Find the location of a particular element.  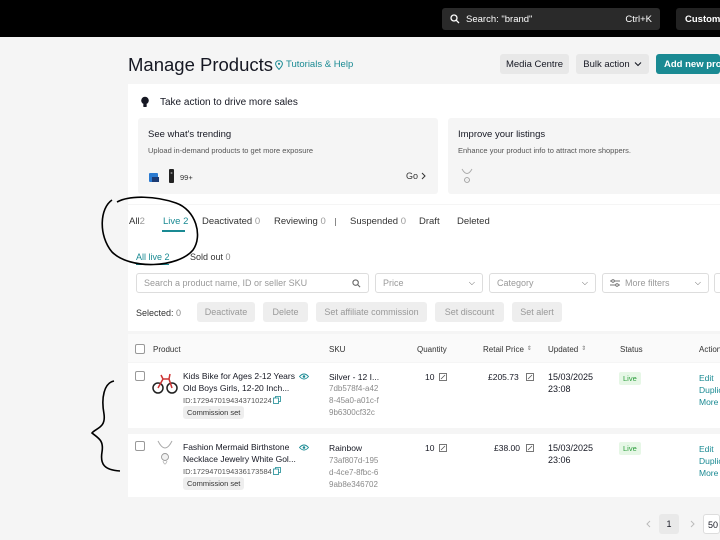

filter-sliders-icon is located at coordinates (615, 283).